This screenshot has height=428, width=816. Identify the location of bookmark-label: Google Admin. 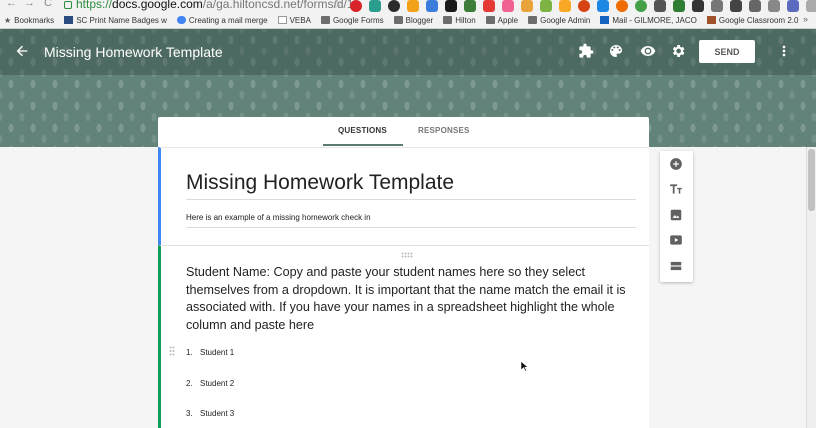
(565, 20).